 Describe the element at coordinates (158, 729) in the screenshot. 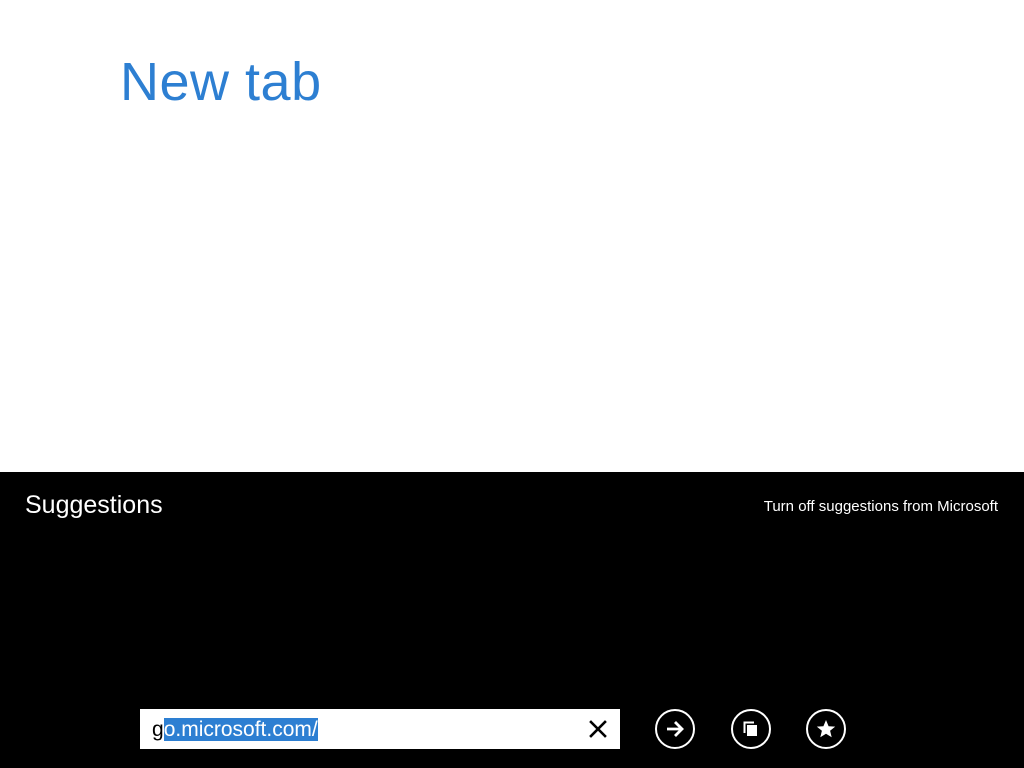

I see `address-input-prefix: g` at that location.